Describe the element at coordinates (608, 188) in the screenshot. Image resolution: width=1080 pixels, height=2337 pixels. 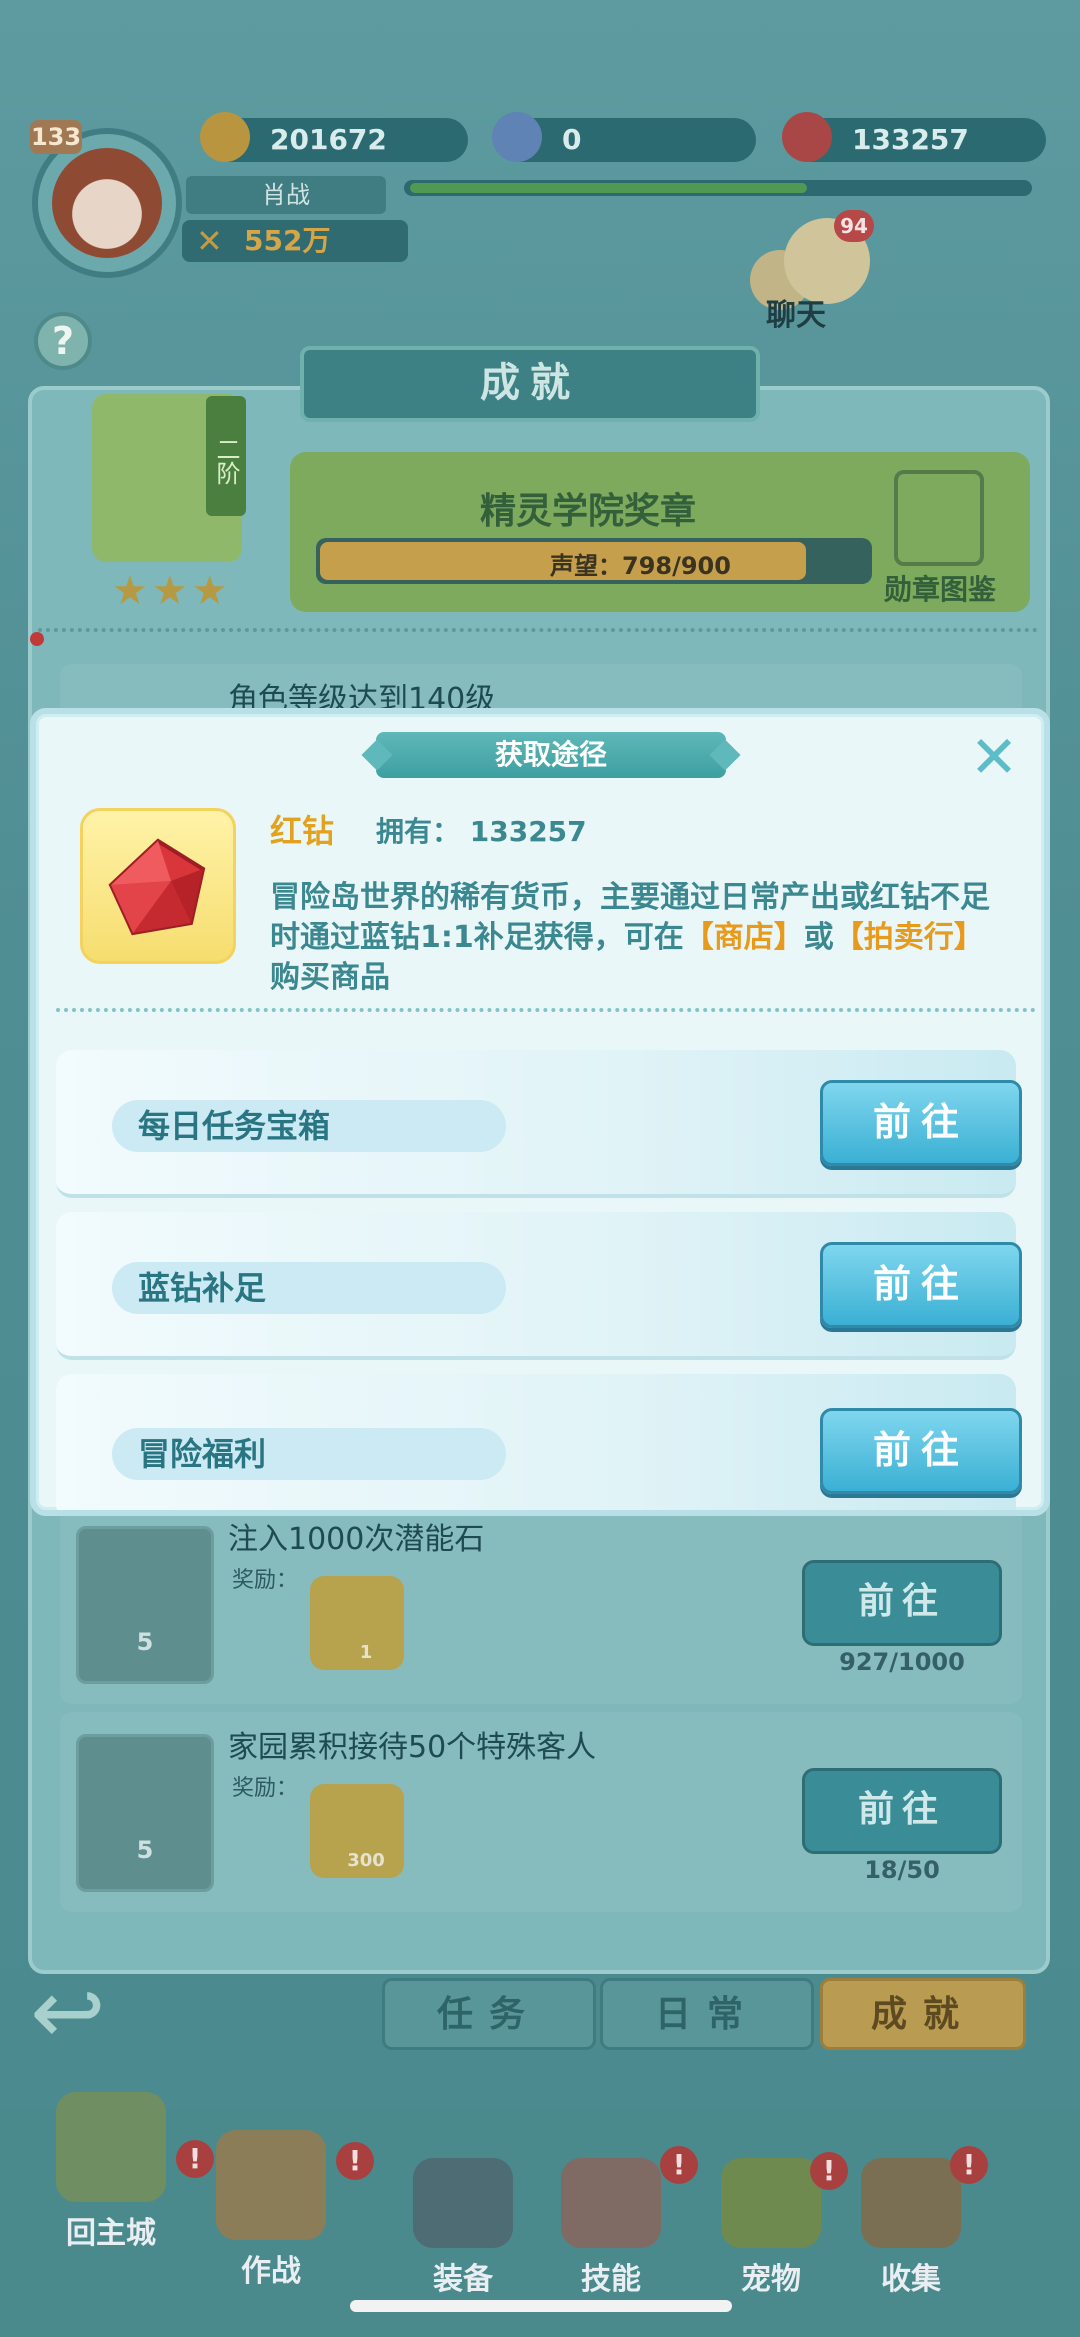
I see `exp-bar-fill` at that location.